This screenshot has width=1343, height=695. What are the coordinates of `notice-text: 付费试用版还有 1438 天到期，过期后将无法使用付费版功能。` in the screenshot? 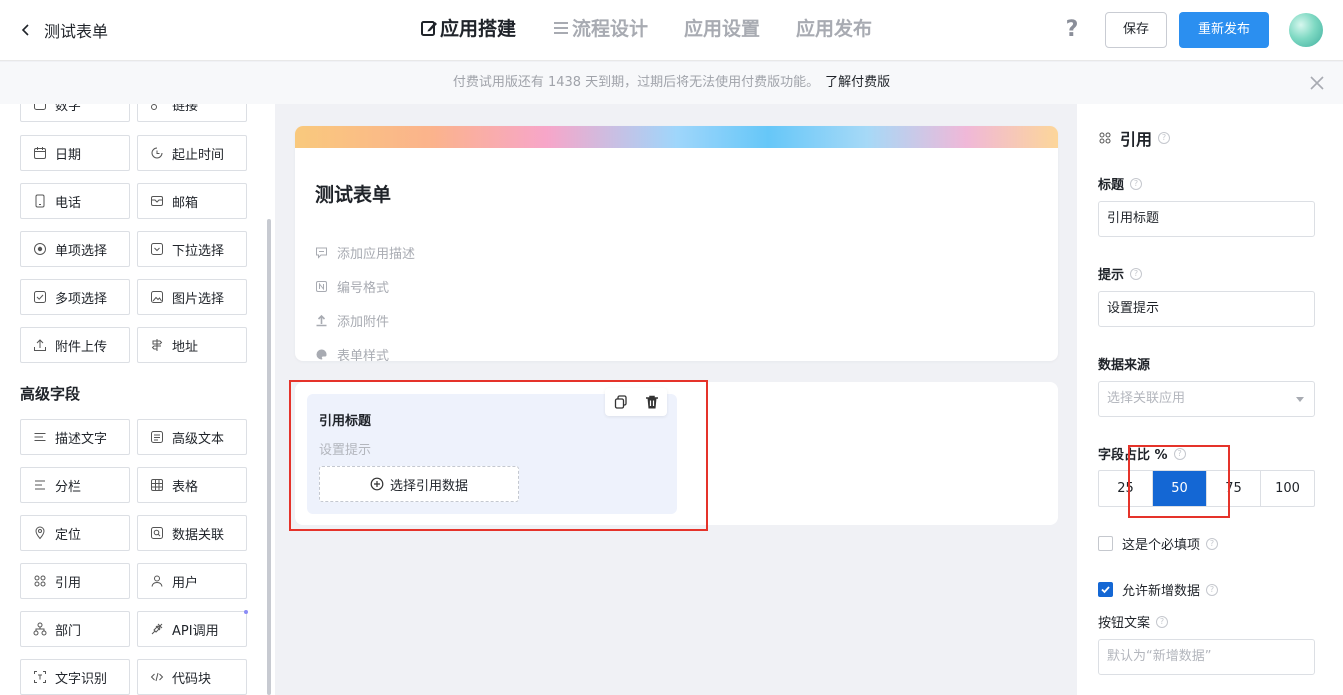 It's located at (636, 82).